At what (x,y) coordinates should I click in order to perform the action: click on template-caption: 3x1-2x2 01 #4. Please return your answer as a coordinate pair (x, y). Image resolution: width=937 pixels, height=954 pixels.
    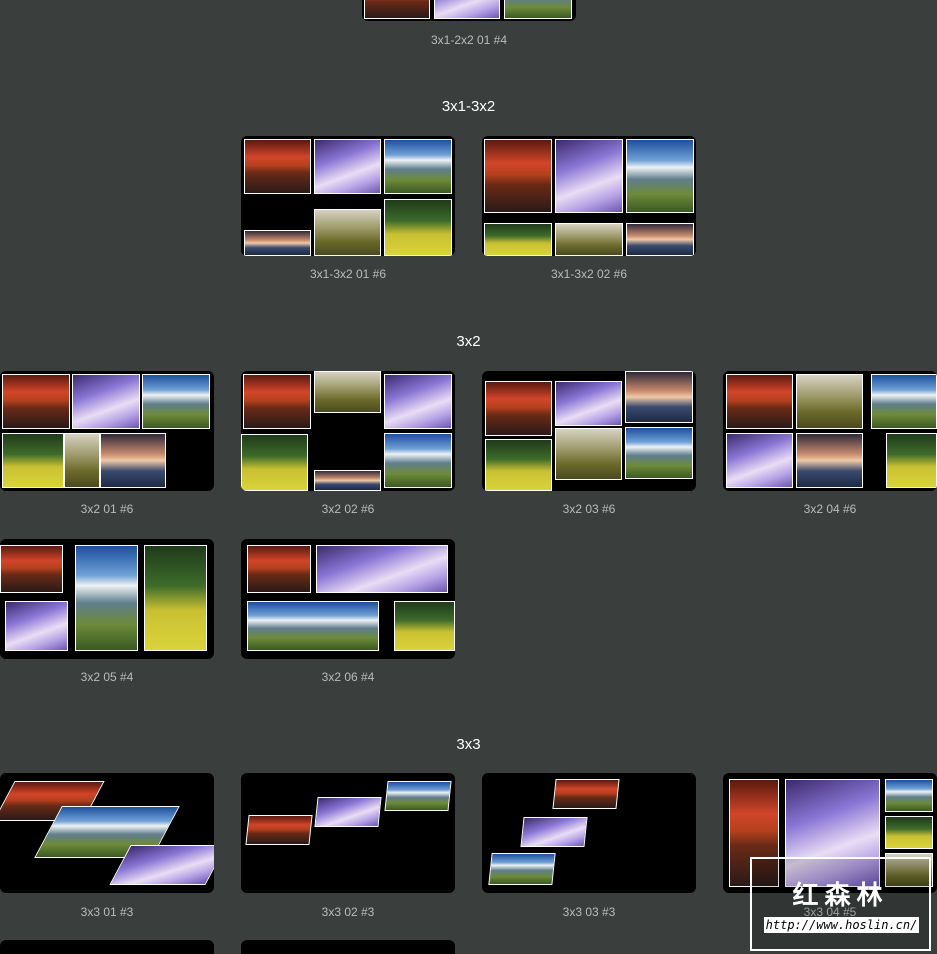
    Looking at the image, I should click on (469, 40).